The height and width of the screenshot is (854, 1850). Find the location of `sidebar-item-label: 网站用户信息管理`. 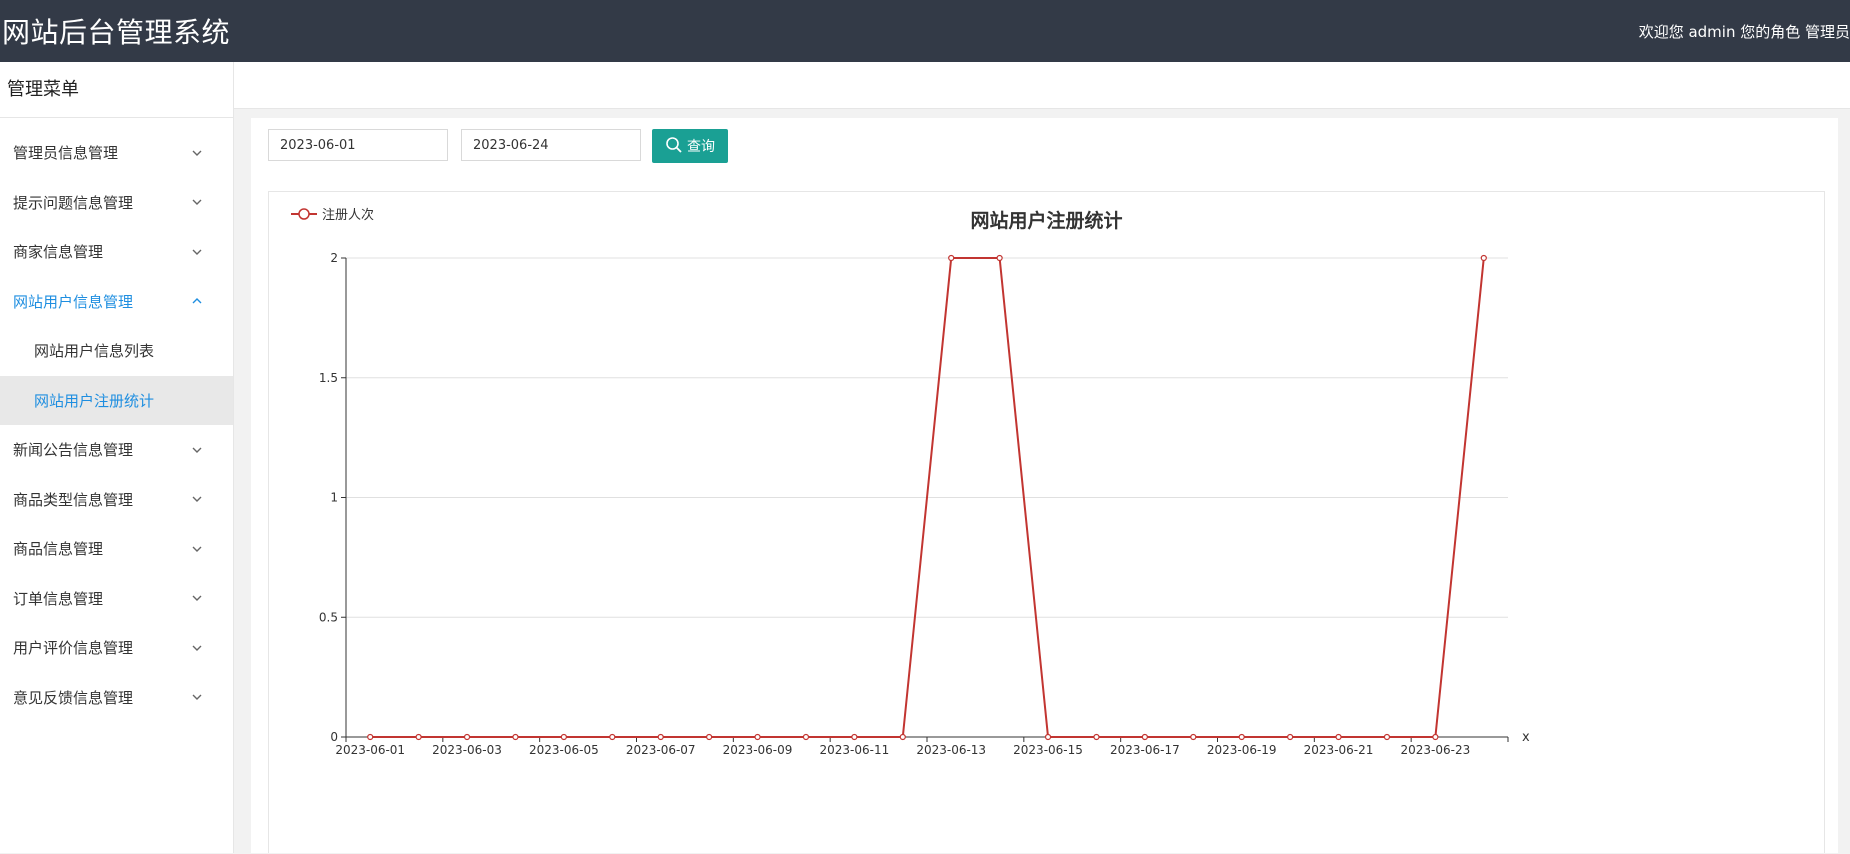

sidebar-item-label: 网站用户信息管理 is located at coordinates (73, 301).